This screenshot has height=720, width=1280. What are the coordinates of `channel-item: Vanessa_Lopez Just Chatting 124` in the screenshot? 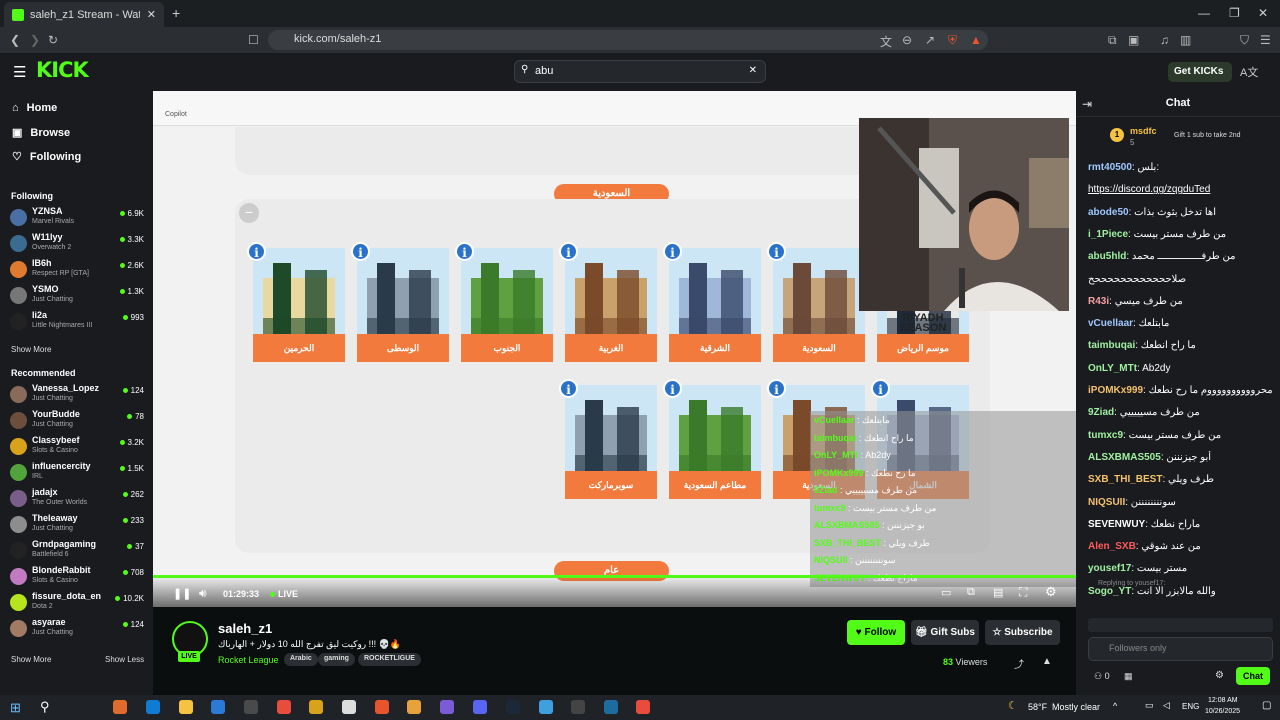 It's located at (78, 396).